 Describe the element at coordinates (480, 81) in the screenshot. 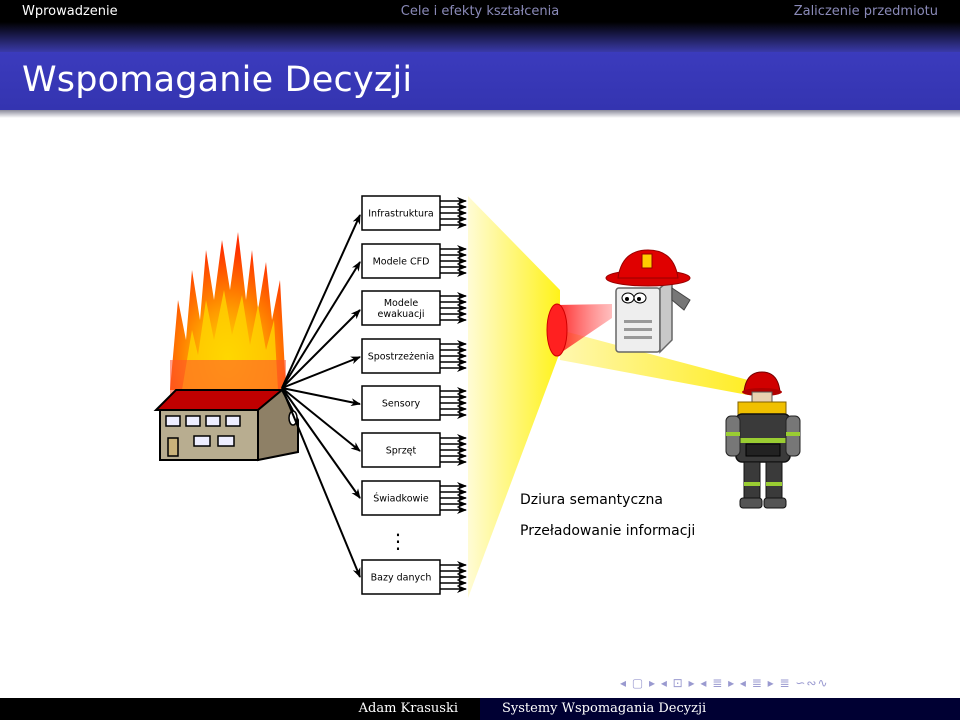

I see `frame-title-bar: Wspomaganie Decyzji` at that location.